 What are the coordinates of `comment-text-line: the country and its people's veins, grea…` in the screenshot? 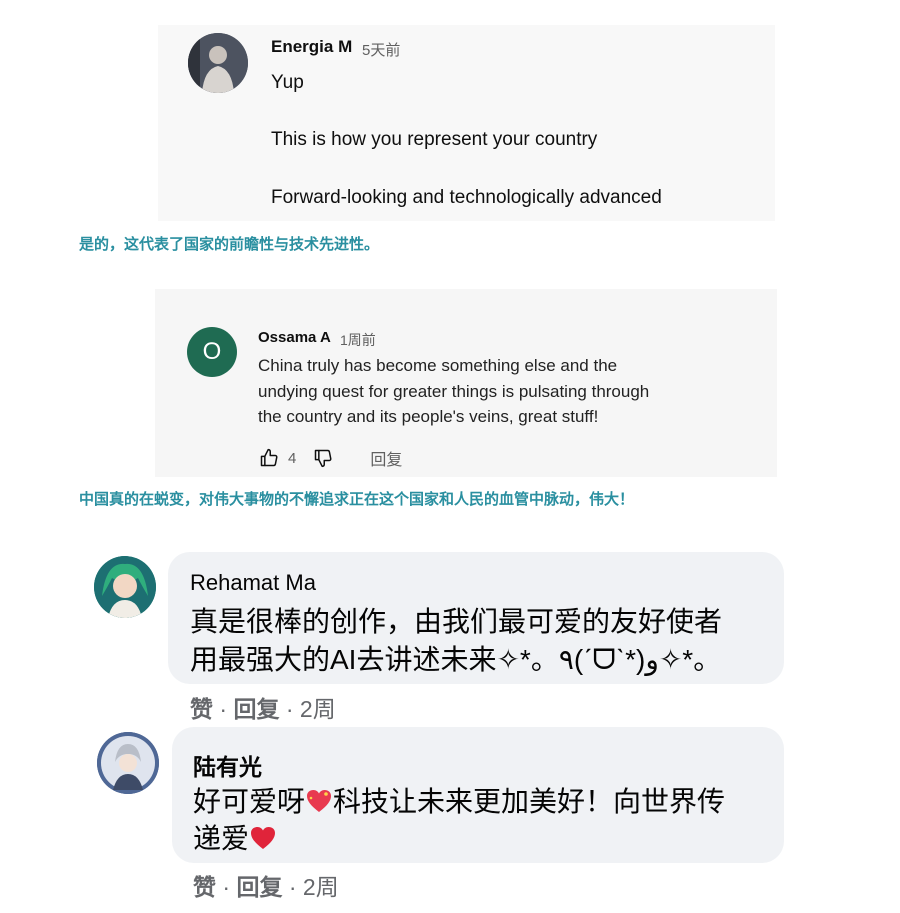 It's located at (428, 416).